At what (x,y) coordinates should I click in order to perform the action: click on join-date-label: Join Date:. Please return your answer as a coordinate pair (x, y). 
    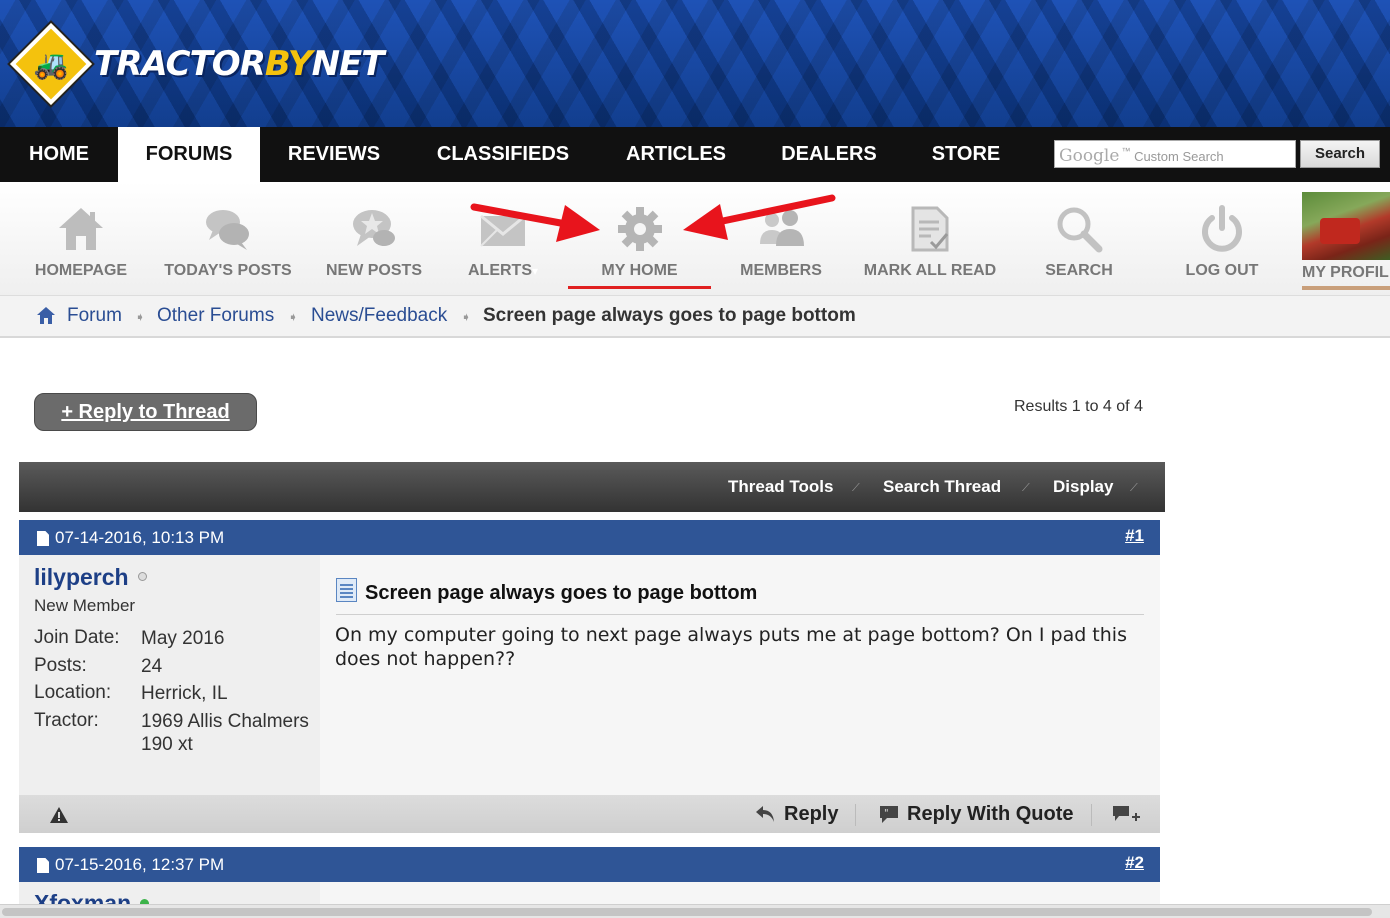
    Looking at the image, I should click on (77, 637).